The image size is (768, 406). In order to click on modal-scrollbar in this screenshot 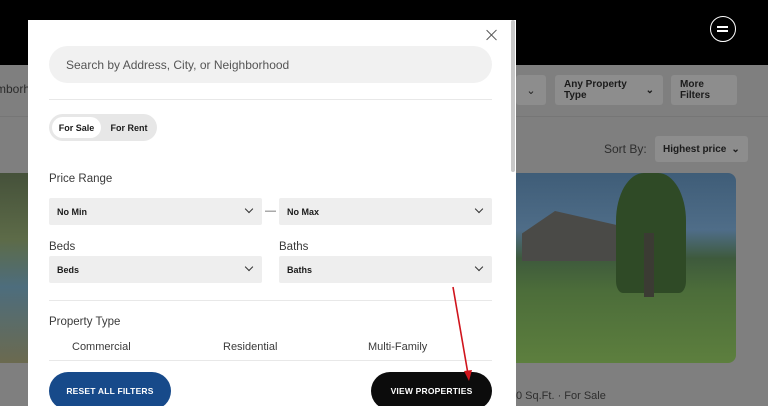, I will do `click(513, 96)`.